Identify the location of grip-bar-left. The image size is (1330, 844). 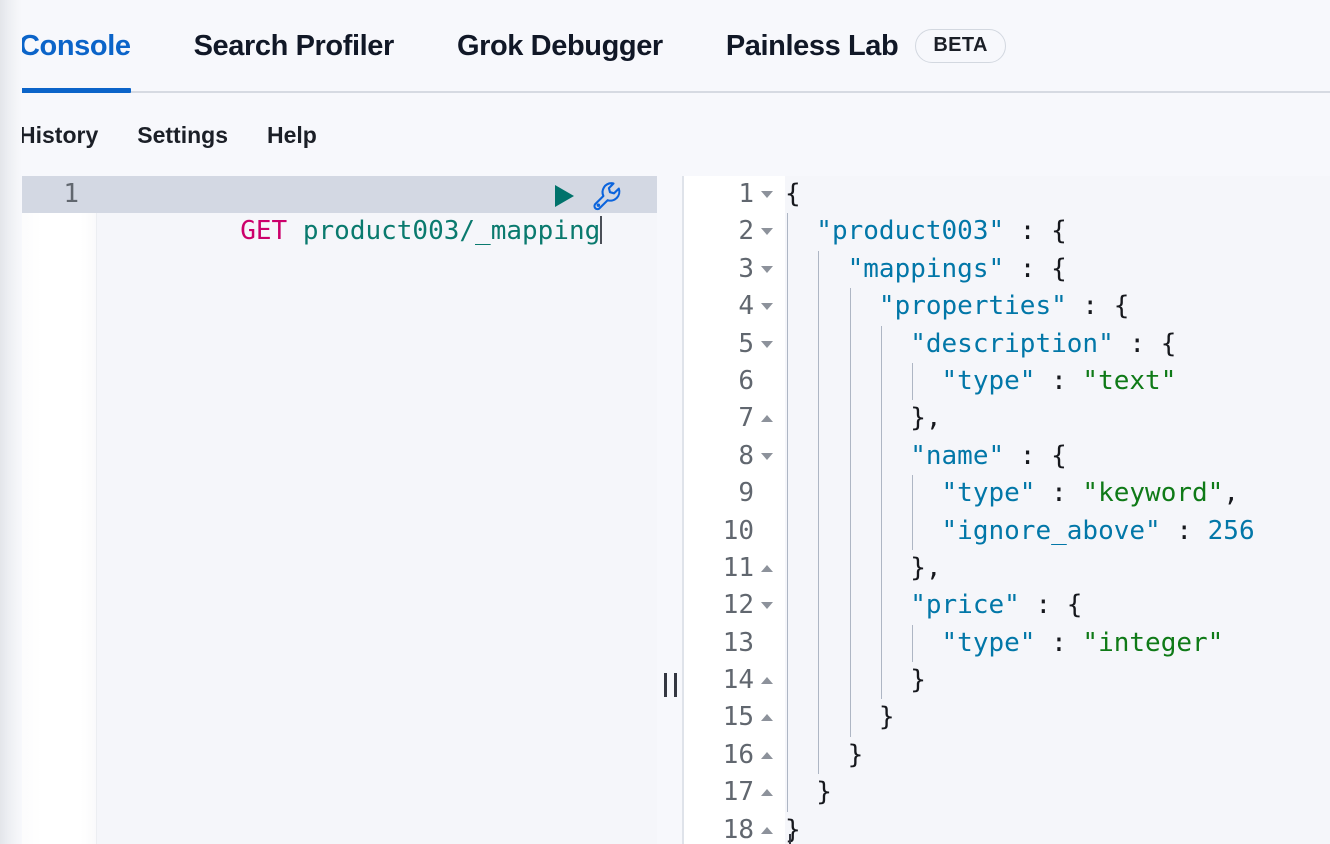
(665, 685).